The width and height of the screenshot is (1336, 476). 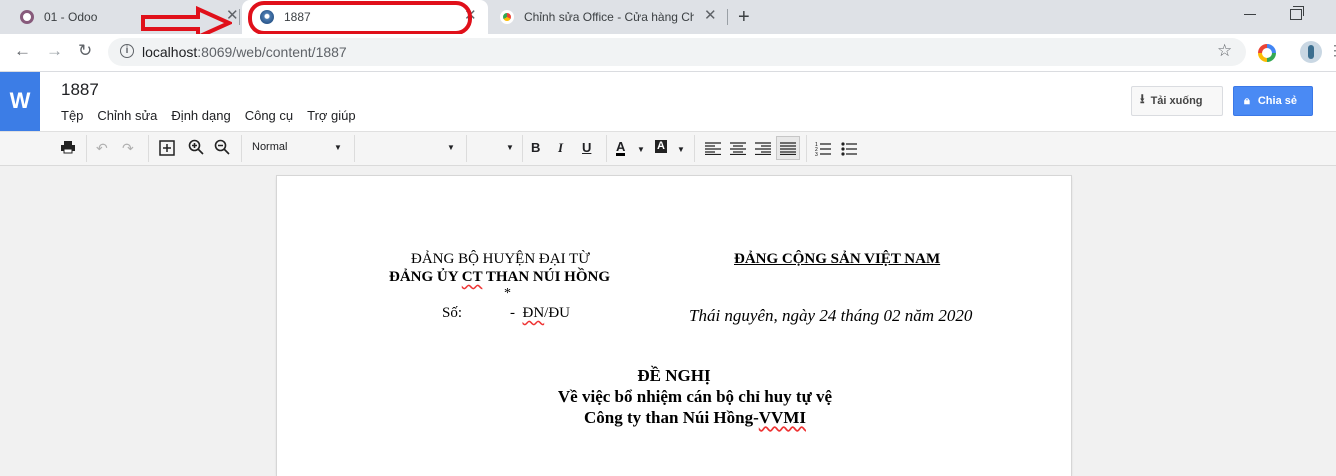 What do you see at coordinates (500, 259) in the screenshot?
I see `party-committee-header: ĐẢNG BỘ HUYỆN ĐẠI TỪ` at bounding box center [500, 259].